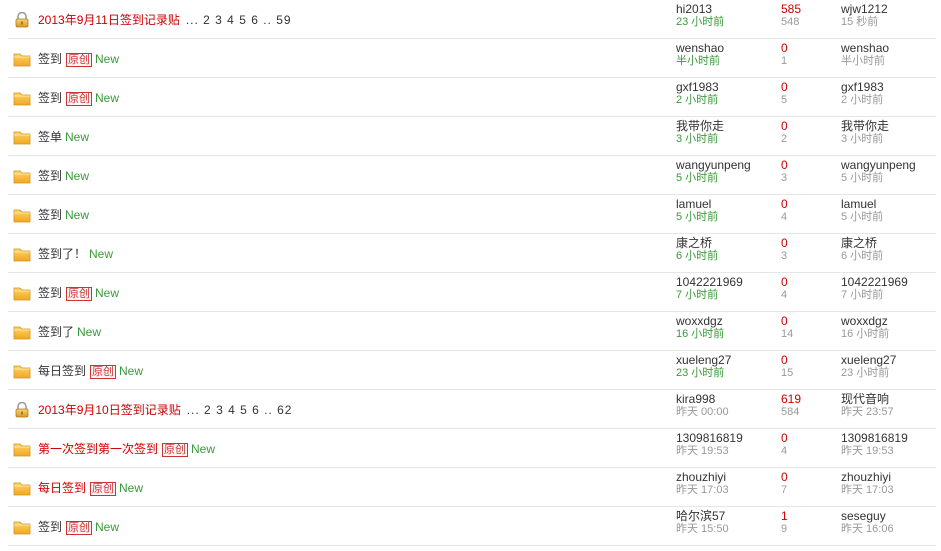  I want to click on last-poster-name: 康之桥, so click(891, 243).